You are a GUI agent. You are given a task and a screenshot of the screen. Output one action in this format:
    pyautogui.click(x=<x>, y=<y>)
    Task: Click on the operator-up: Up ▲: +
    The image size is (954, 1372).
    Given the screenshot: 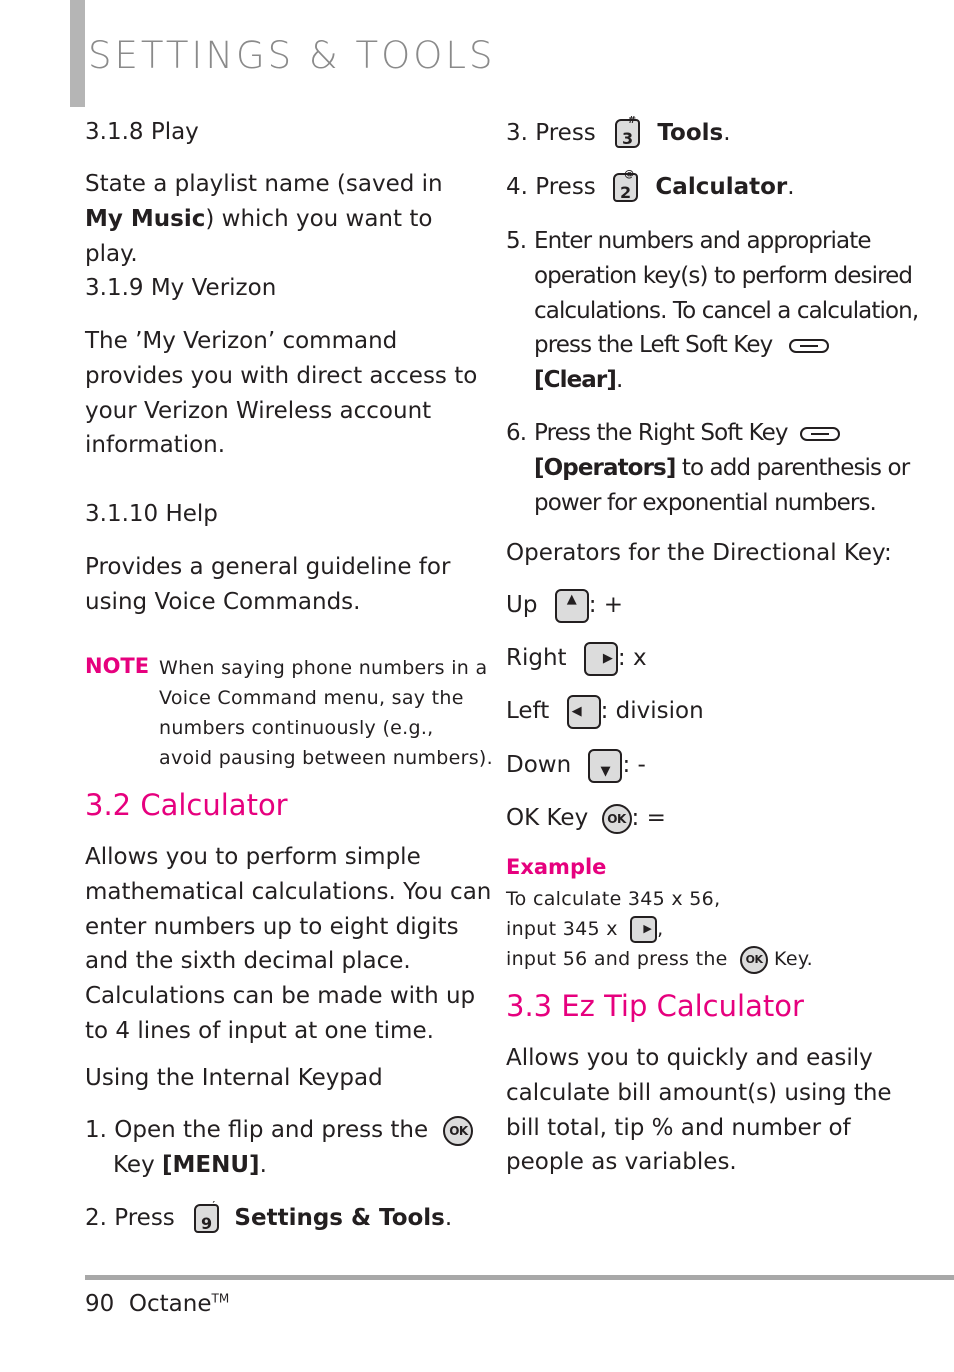 What is the action you would take?
    pyautogui.click(x=564, y=605)
    